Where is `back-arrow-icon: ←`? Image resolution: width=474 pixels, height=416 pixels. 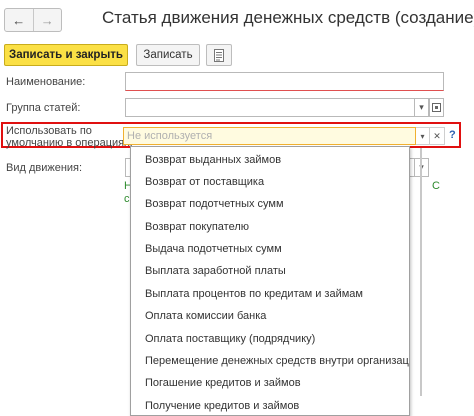 back-arrow-icon: ← is located at coordinates (19, 20).